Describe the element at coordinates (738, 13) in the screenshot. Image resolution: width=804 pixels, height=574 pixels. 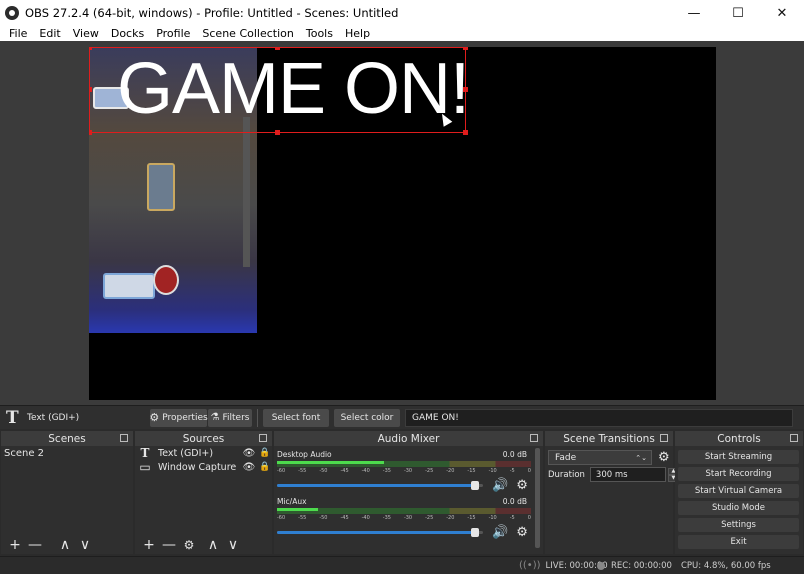
I see `maximize-button: ☐` at that location.